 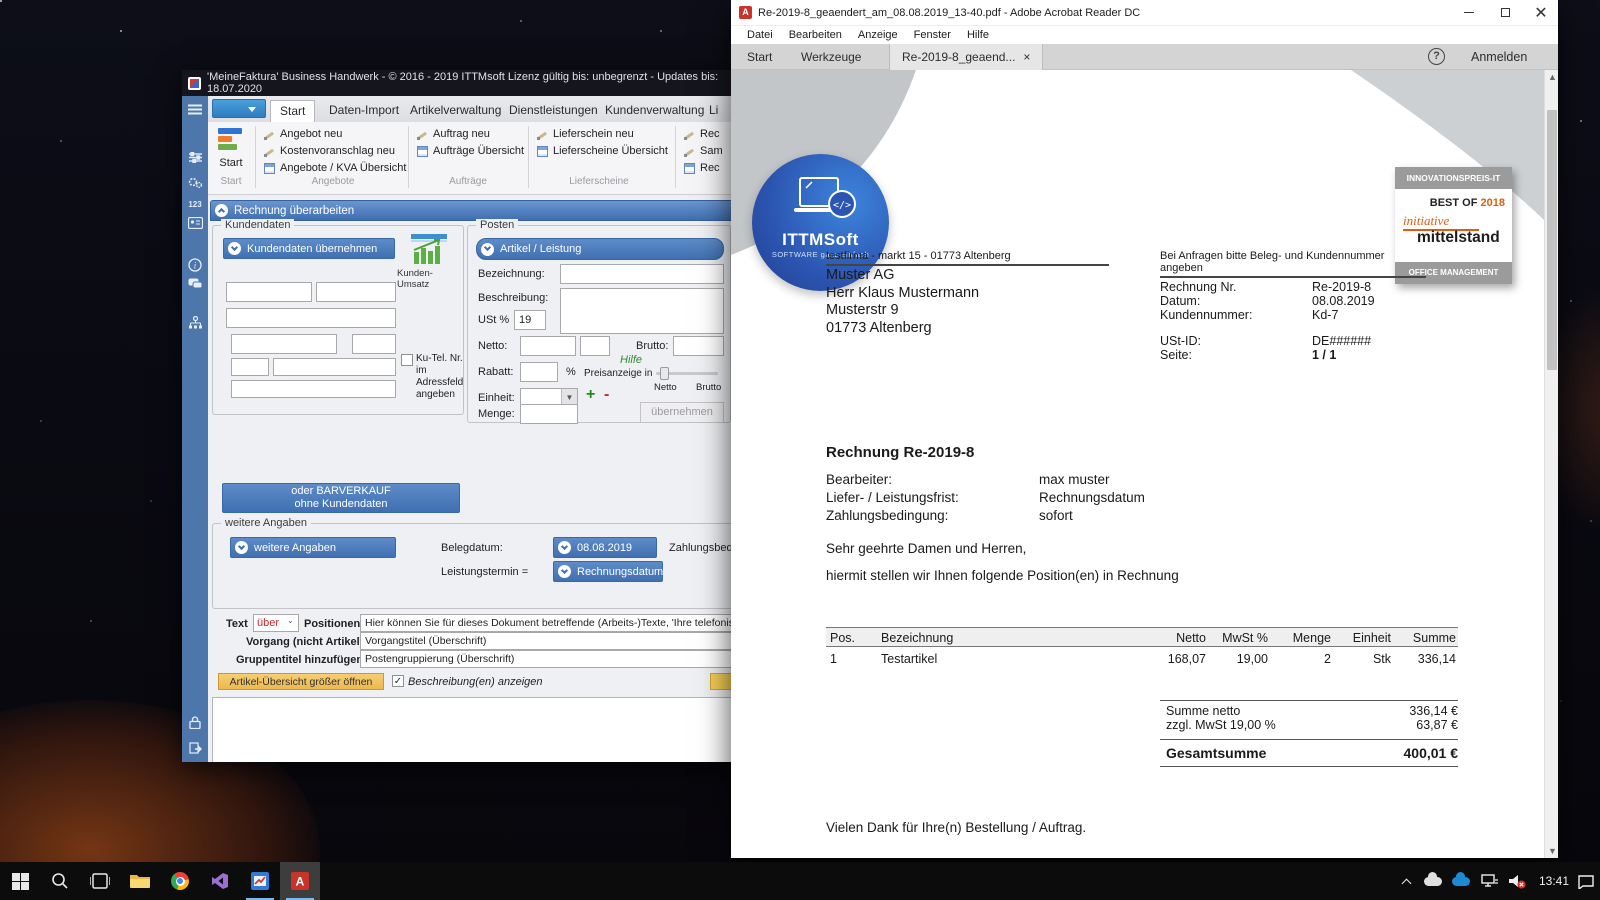 I want to click on kunden-umsatz-icon, so click(x=429, y=252).